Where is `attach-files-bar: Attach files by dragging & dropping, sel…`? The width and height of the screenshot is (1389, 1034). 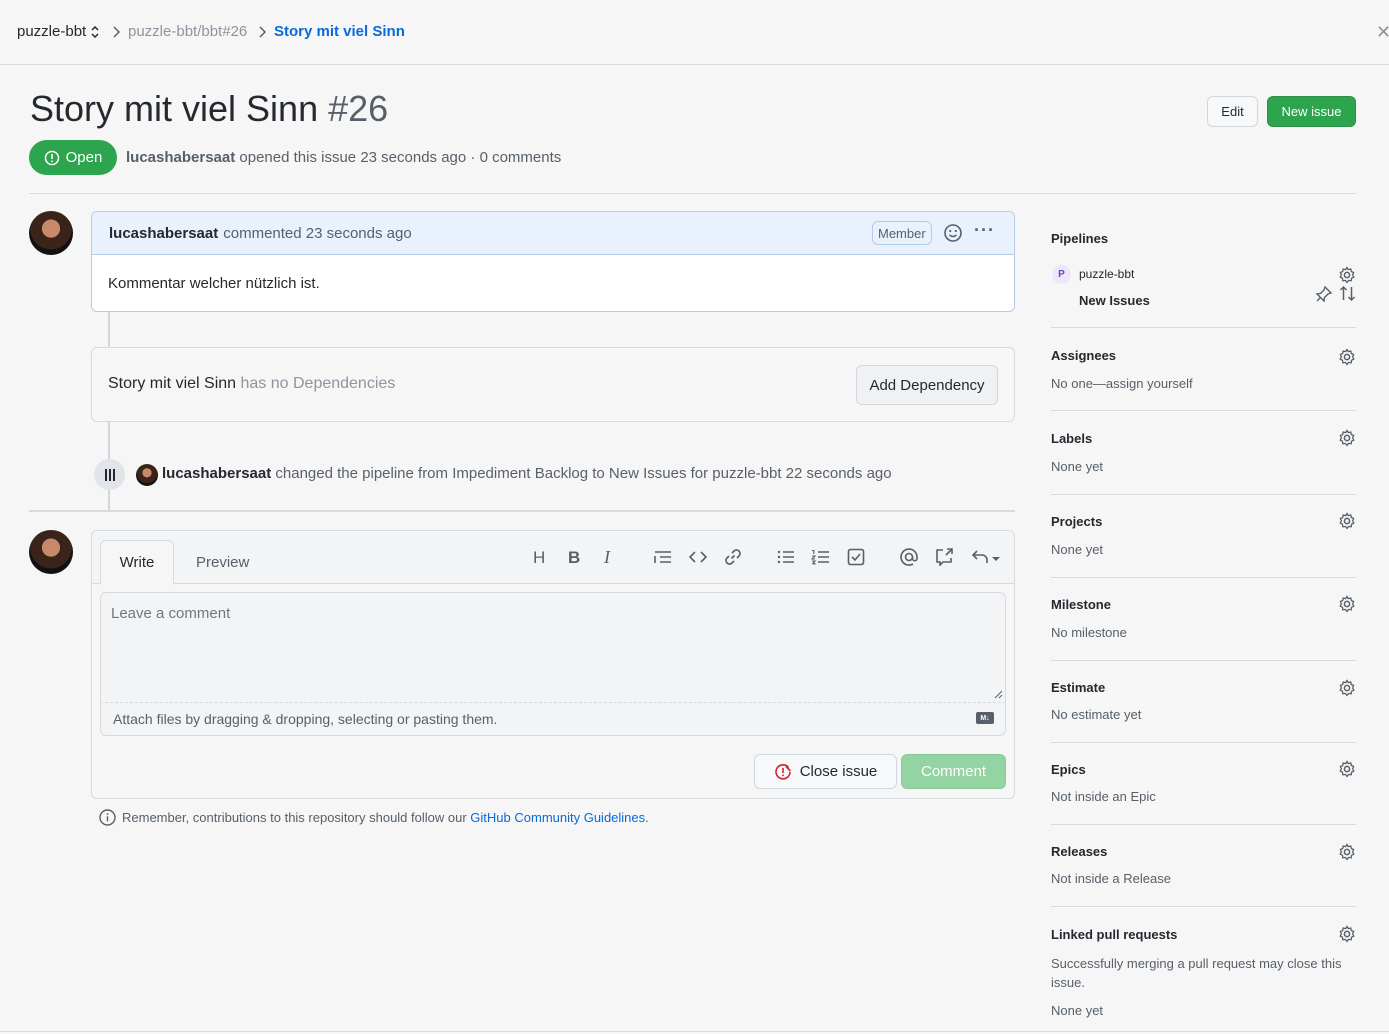 attach-files-bar: Attach files by dragging & dropping, sel… is located at coordinates (553, 719).